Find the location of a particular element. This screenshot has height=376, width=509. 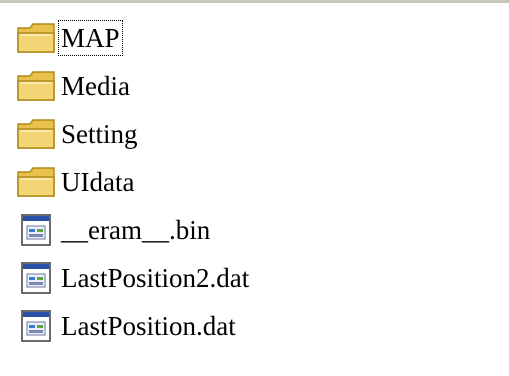

window-top-border is located at coordinates (254, 1).